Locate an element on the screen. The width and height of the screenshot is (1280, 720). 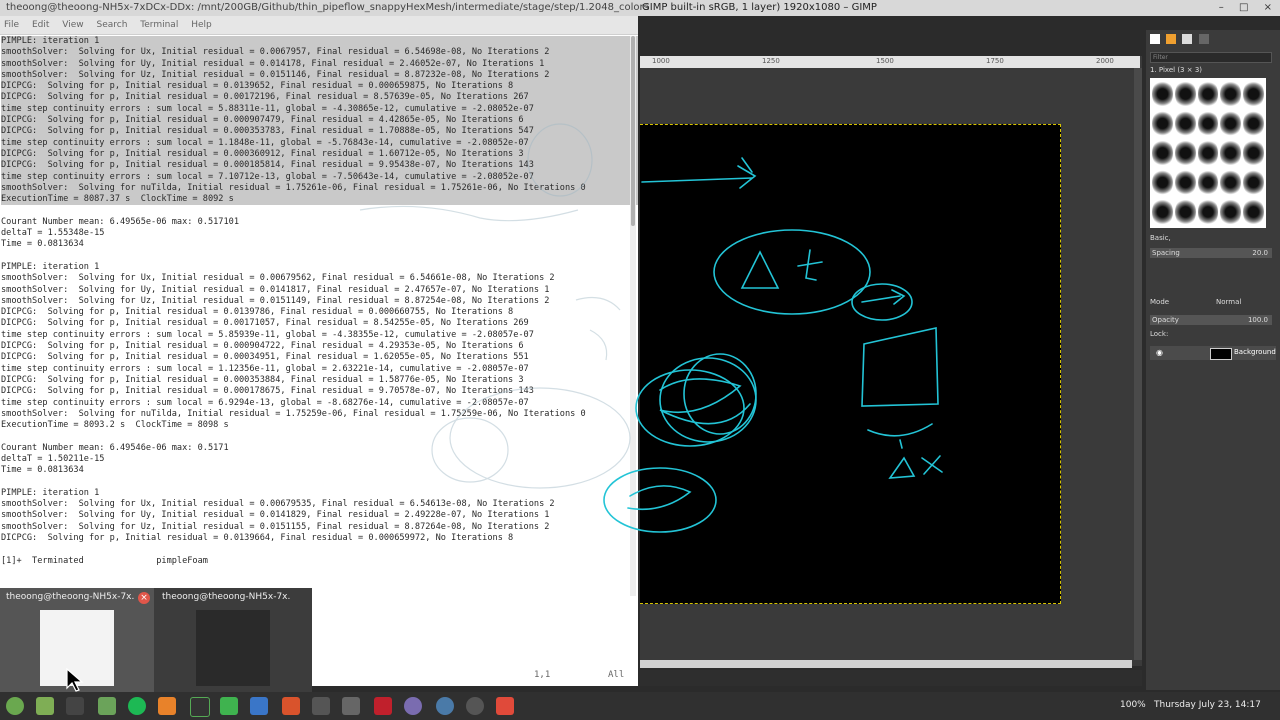
tex-icon is located at coordinates (351, 706).